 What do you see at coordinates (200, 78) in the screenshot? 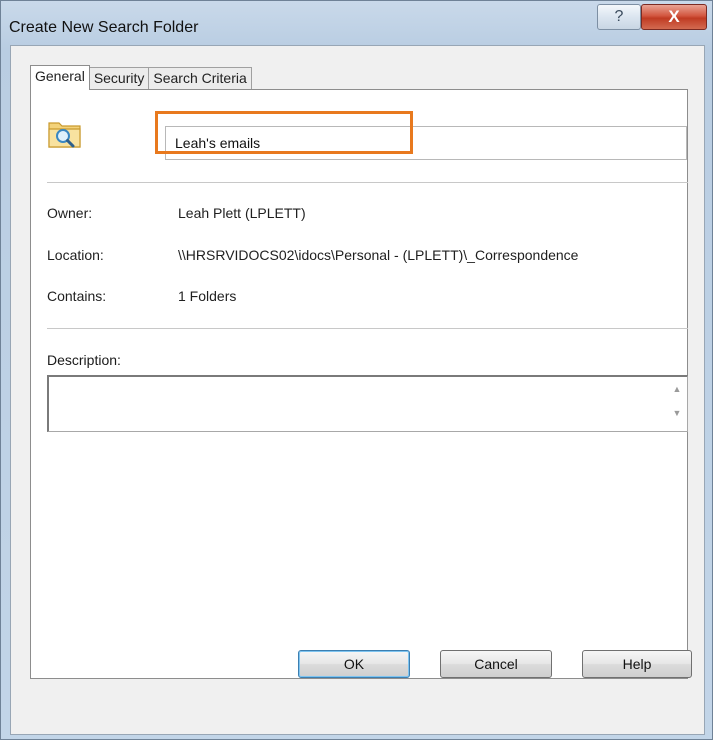
I see `tab-search-criteria: Search Criteria` at bounding box center [200, 78].